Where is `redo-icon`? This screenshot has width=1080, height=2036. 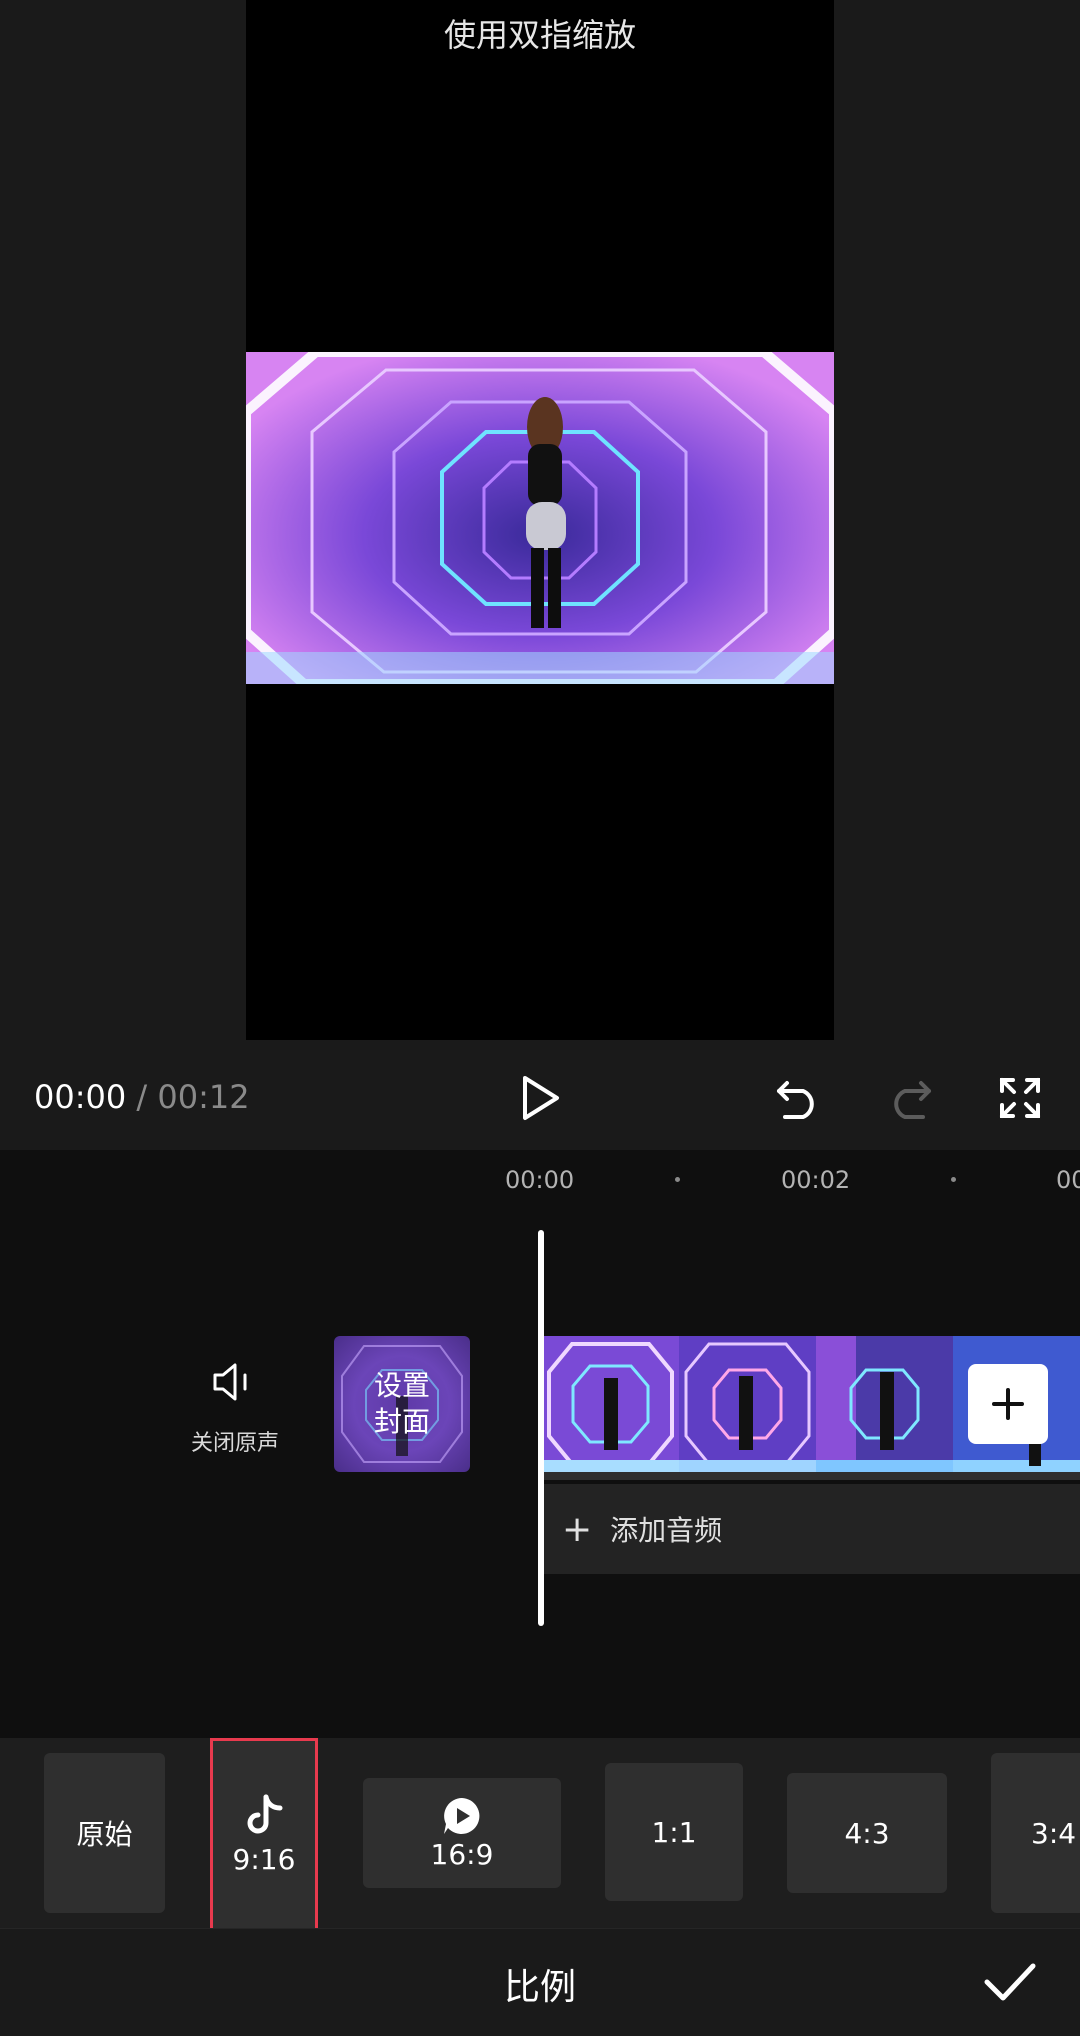
redo-icon is located at coordinates (912, 1100).